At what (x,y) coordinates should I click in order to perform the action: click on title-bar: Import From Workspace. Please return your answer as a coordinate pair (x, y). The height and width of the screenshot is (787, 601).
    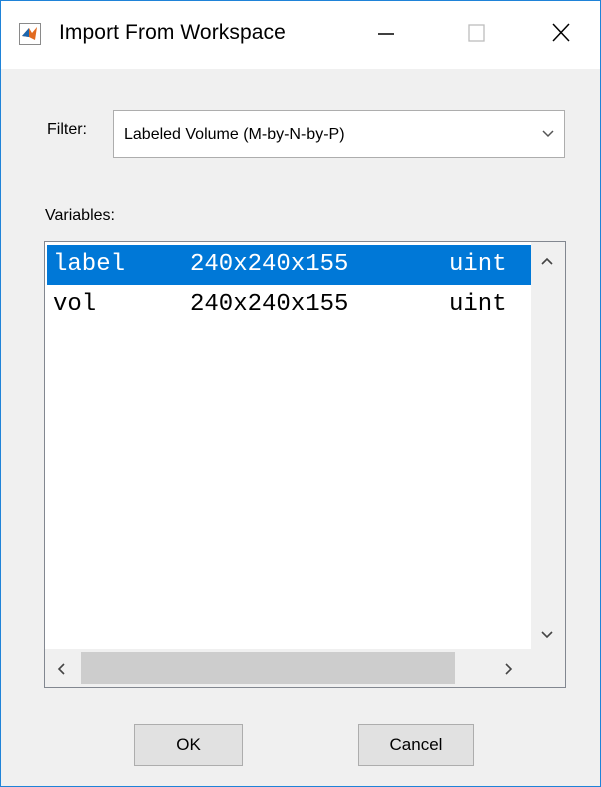
    Looking at the image, I should click on (300, 35).